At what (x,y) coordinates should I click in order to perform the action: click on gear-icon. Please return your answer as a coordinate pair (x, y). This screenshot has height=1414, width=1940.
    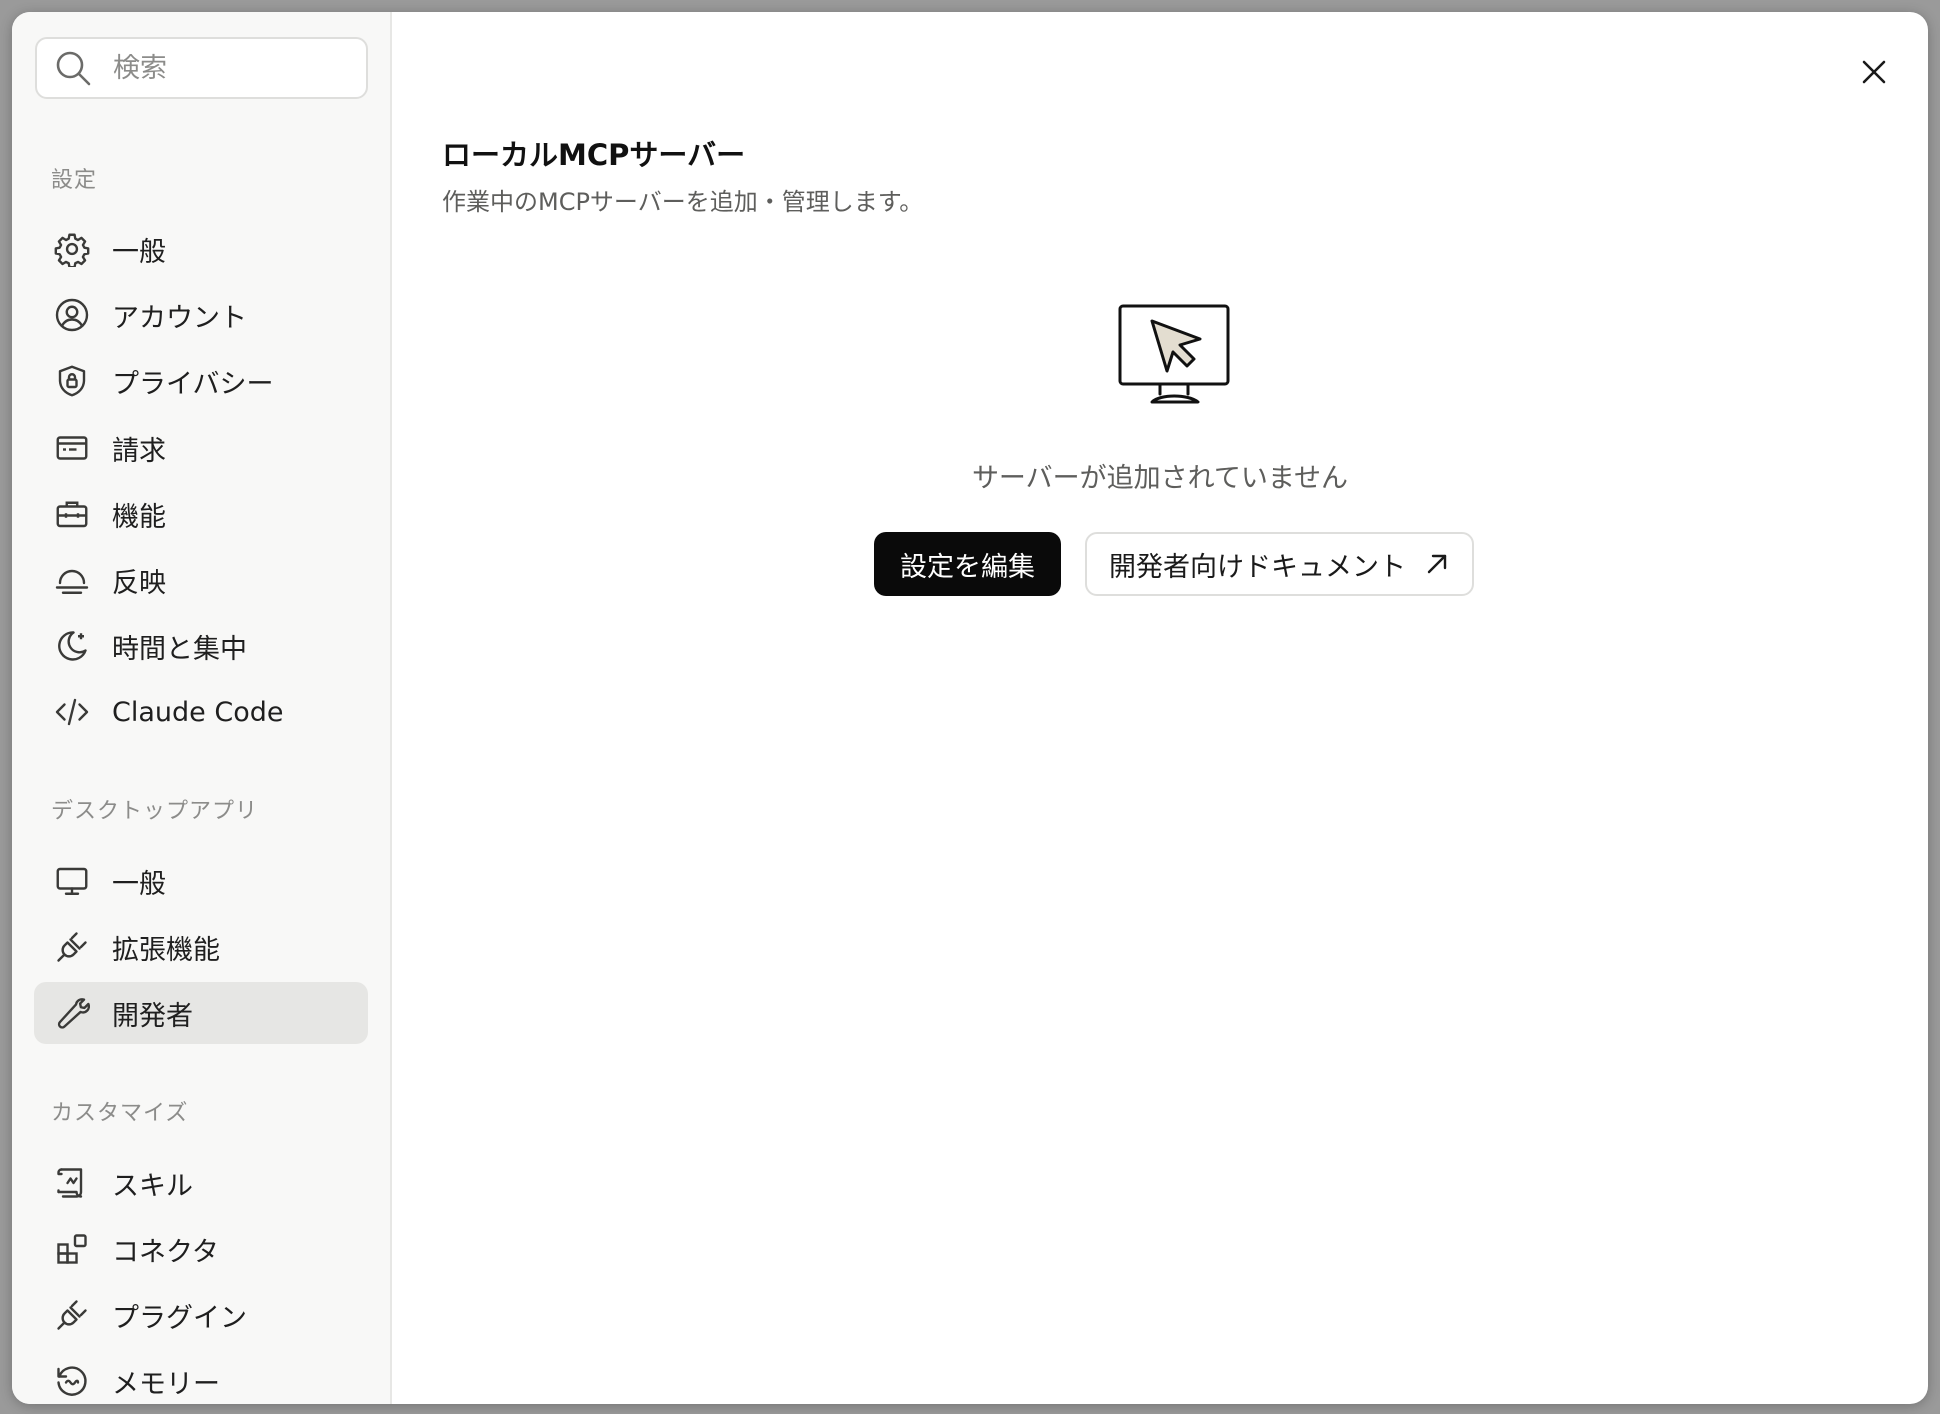
    Looking at the image, I should click on (72, 249).